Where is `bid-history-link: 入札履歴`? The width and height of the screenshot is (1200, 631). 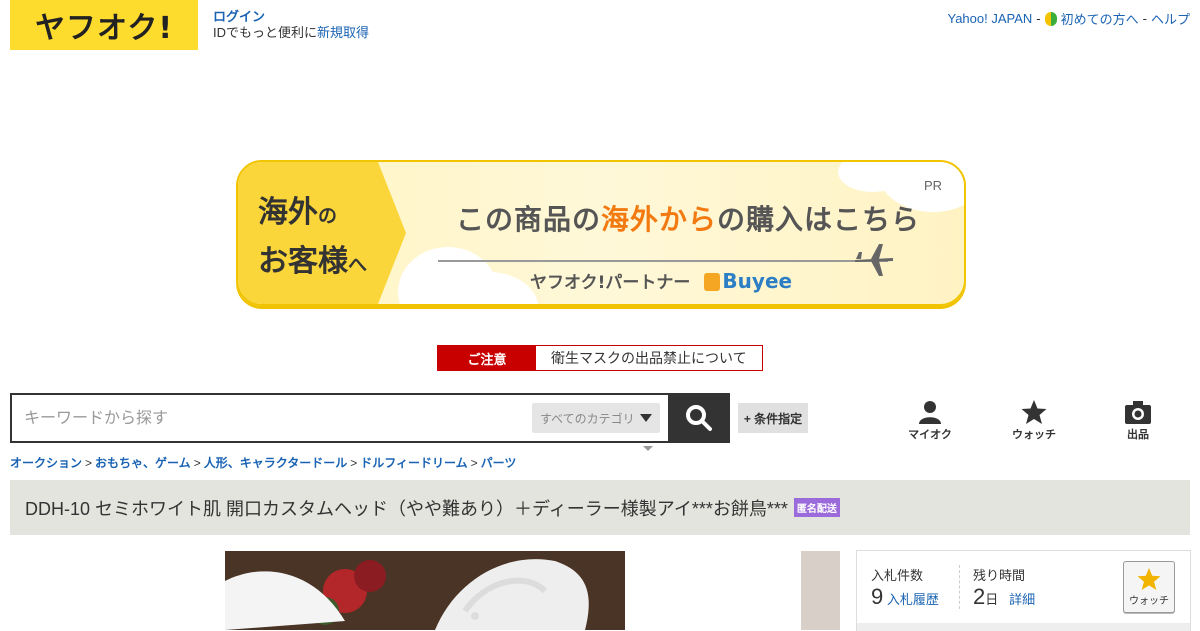 bid-history-link: 入札履歴 is located at coordinates (913, 599).